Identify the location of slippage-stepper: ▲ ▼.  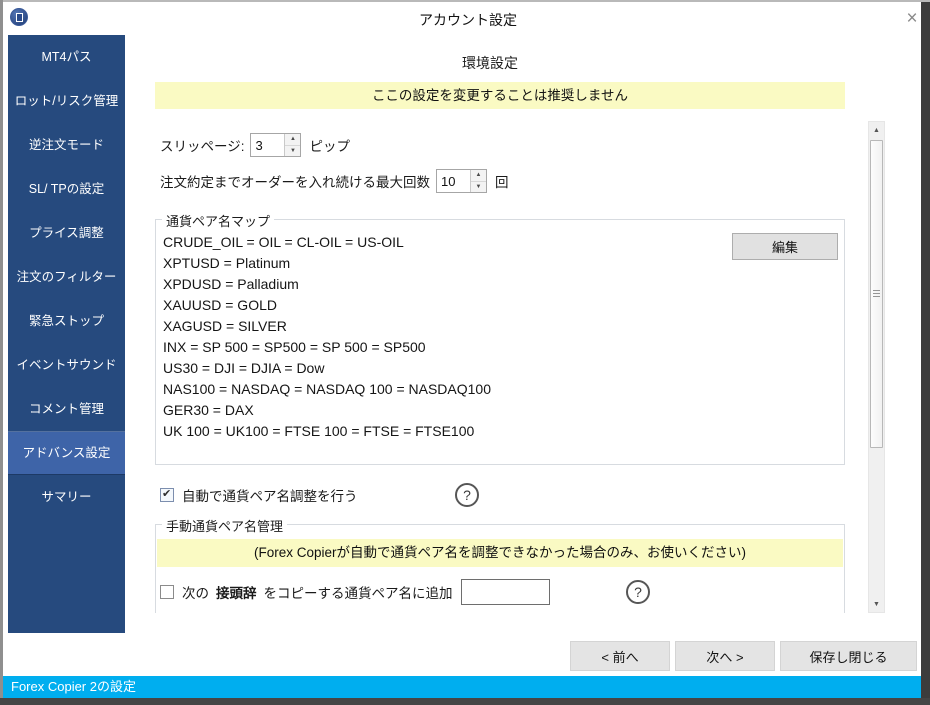
(276, 145).